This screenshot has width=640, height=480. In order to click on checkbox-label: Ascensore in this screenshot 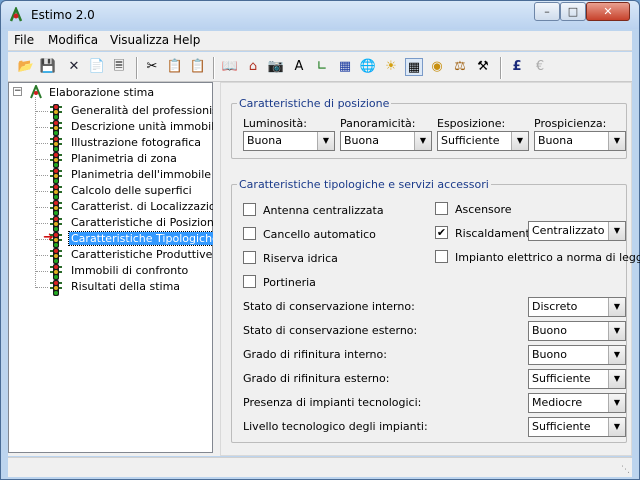, I will do `click(483, 209)`.